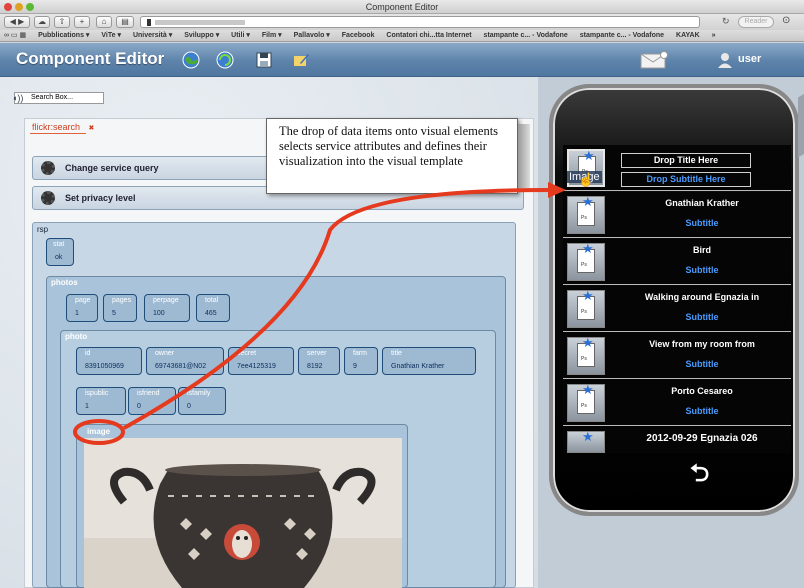  I want to click on field-name: ispublic, so click(97, 393).